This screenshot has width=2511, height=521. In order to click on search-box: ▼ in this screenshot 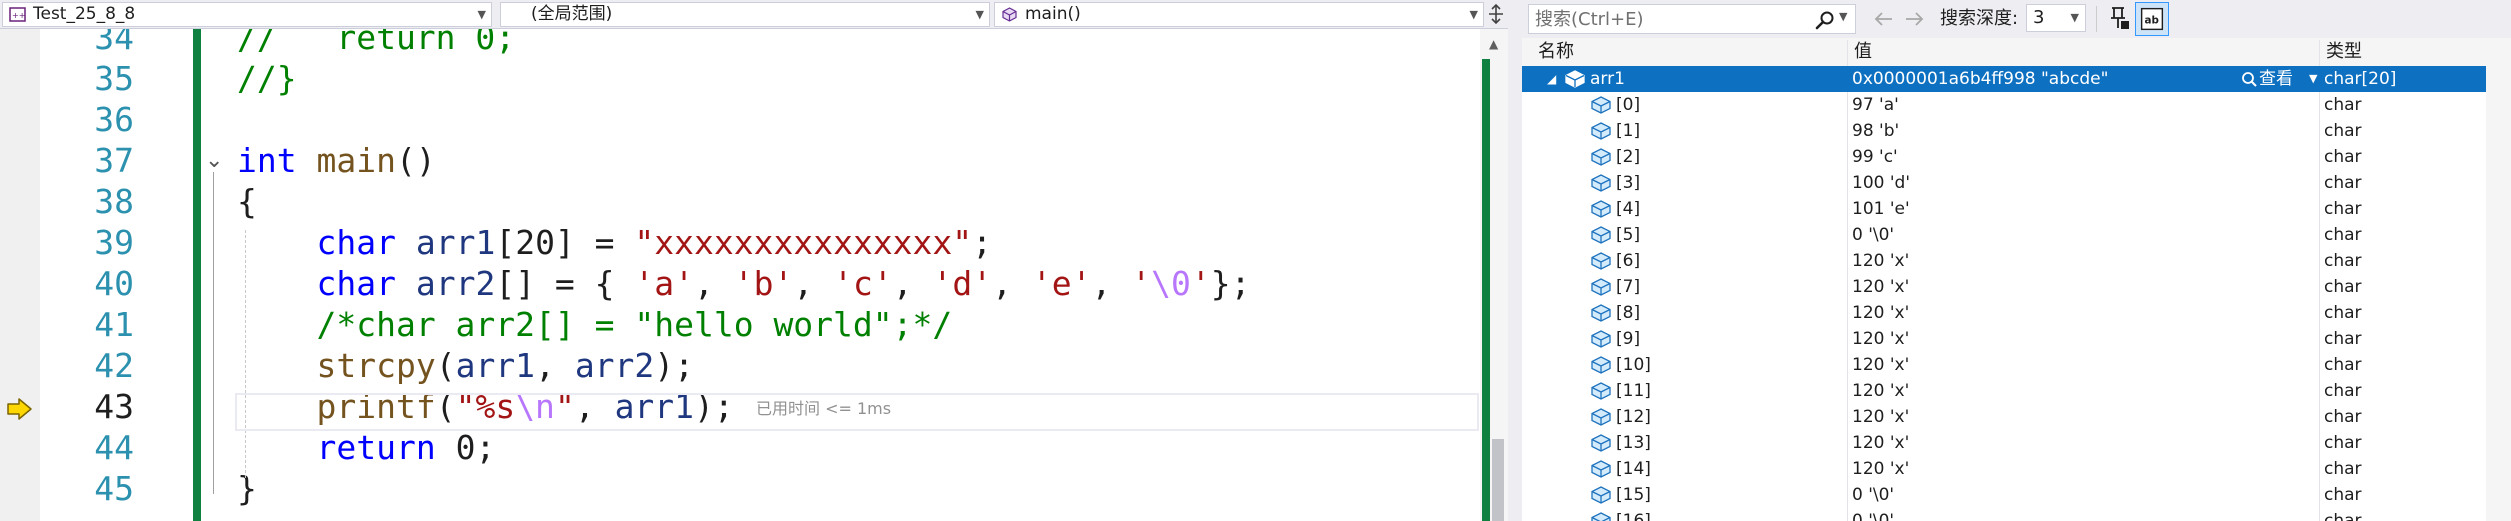, I will do `click(1692, 19)`.